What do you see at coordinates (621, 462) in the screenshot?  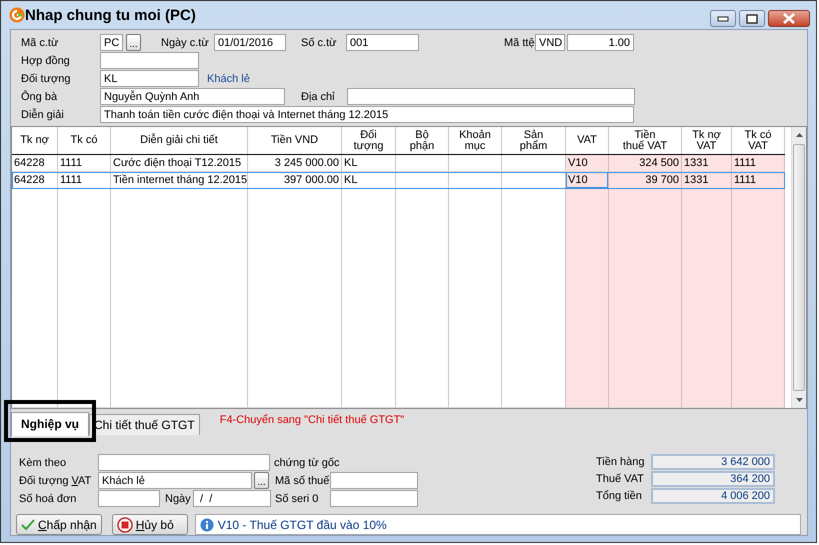 I see `field-label: Tiền hàng` at bounding box center [621, 462].